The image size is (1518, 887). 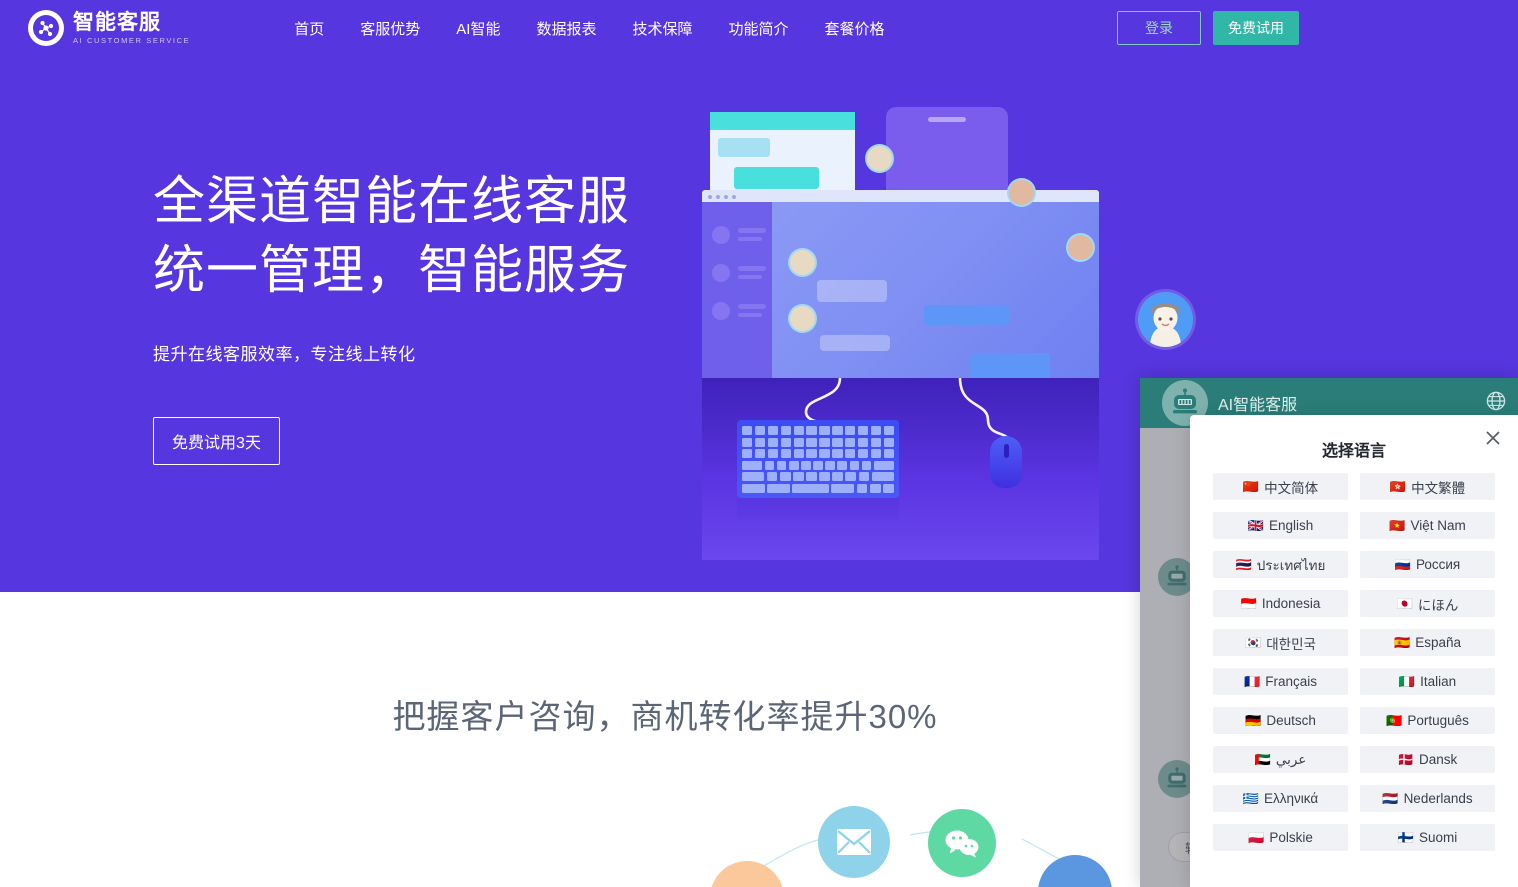 I want to click on language-option: 🇻🇳 Việt Nam, so click(x=1427, y=525).